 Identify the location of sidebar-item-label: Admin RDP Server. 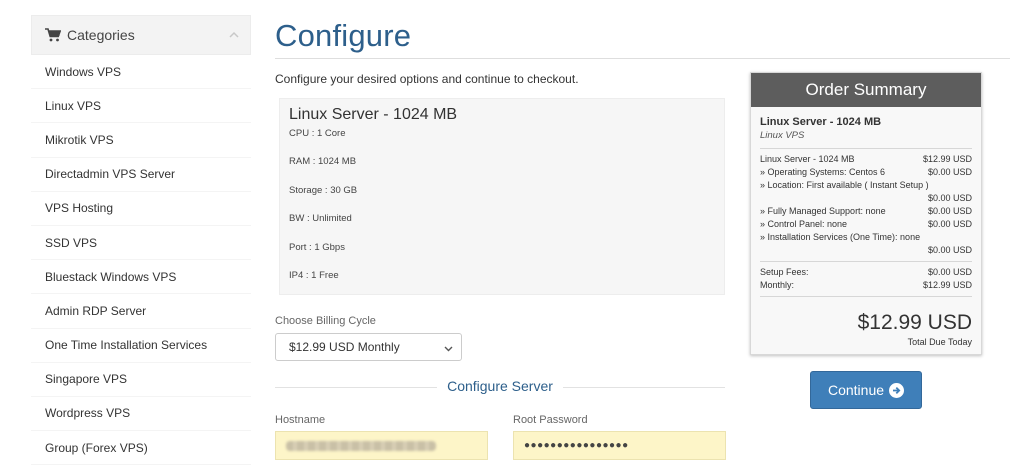
(96, 310).